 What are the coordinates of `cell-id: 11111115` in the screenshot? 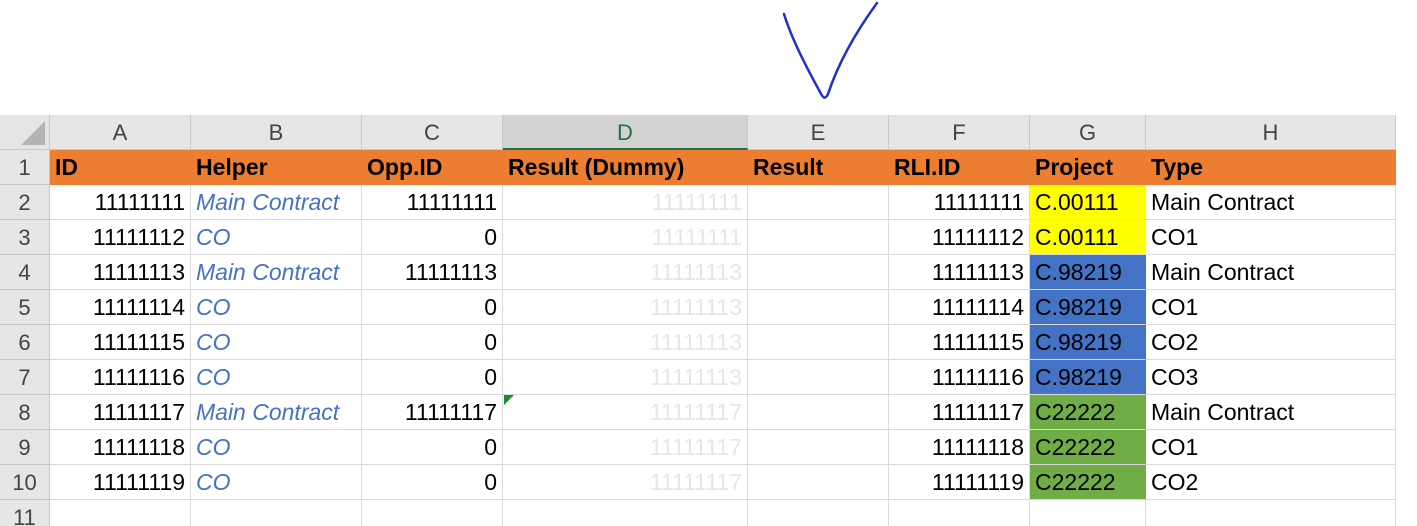 It's located at (120, 342).